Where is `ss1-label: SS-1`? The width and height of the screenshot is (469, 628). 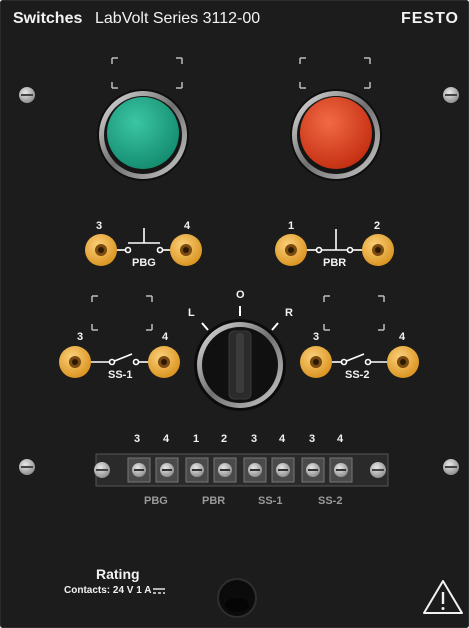
ss1-label: SS-1 is located at coordinates (120, 375).